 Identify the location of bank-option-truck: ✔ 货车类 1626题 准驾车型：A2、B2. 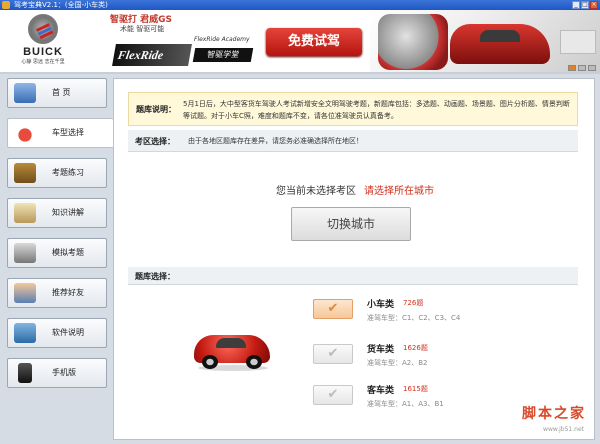
(443, 360).